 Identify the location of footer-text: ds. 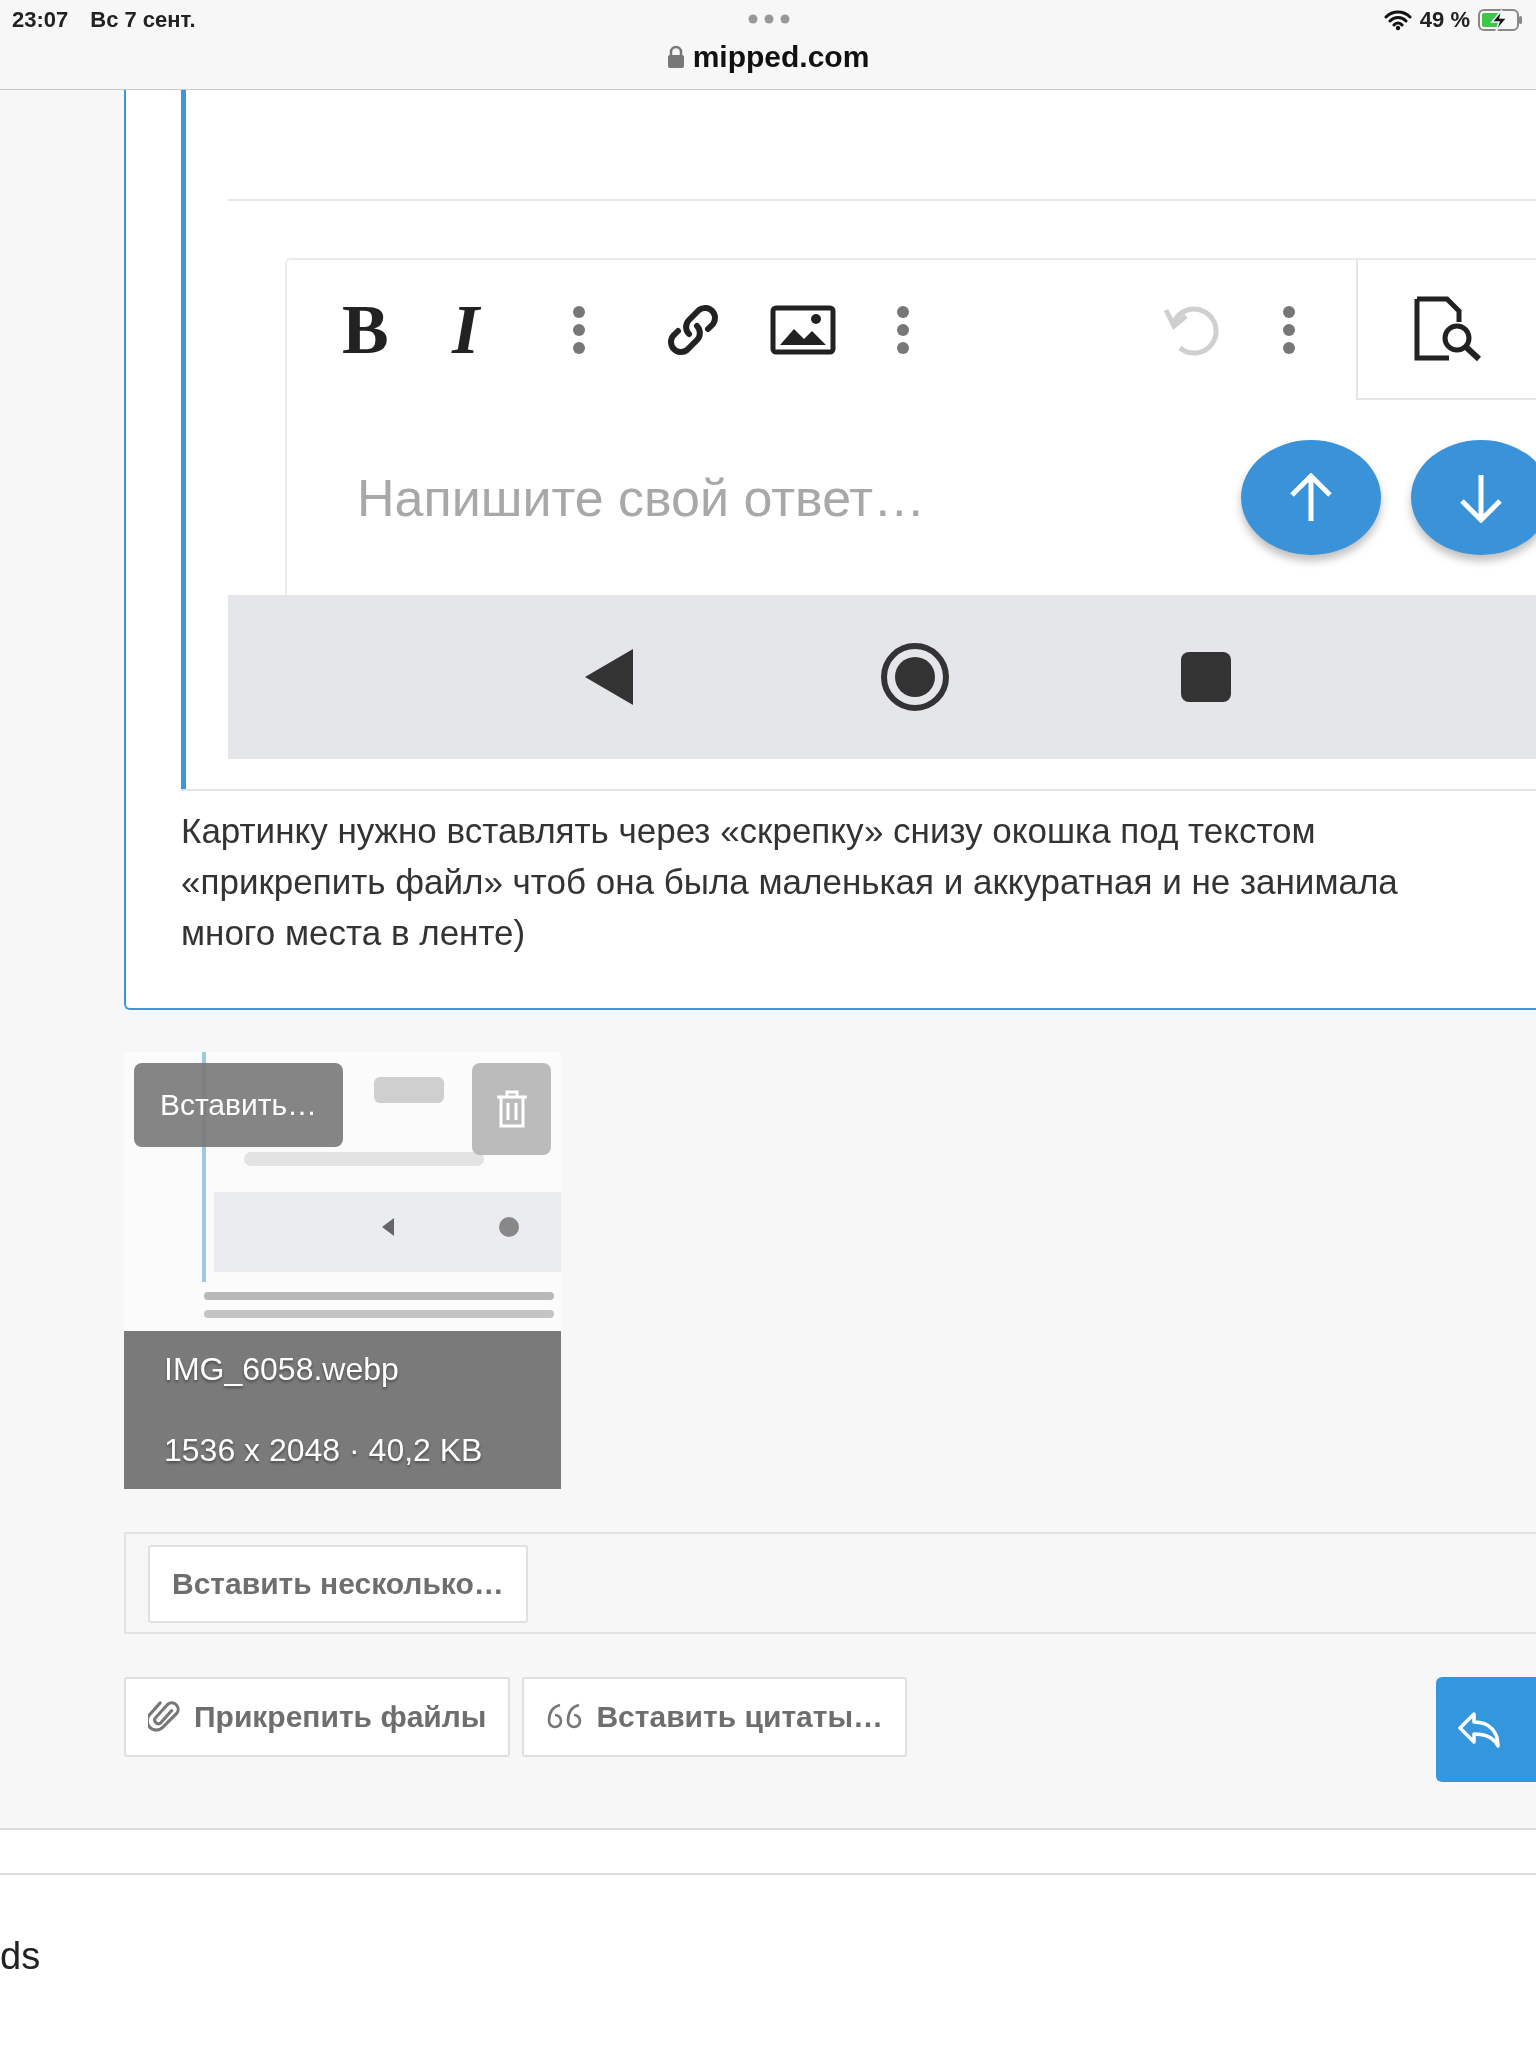
(21, 1956).